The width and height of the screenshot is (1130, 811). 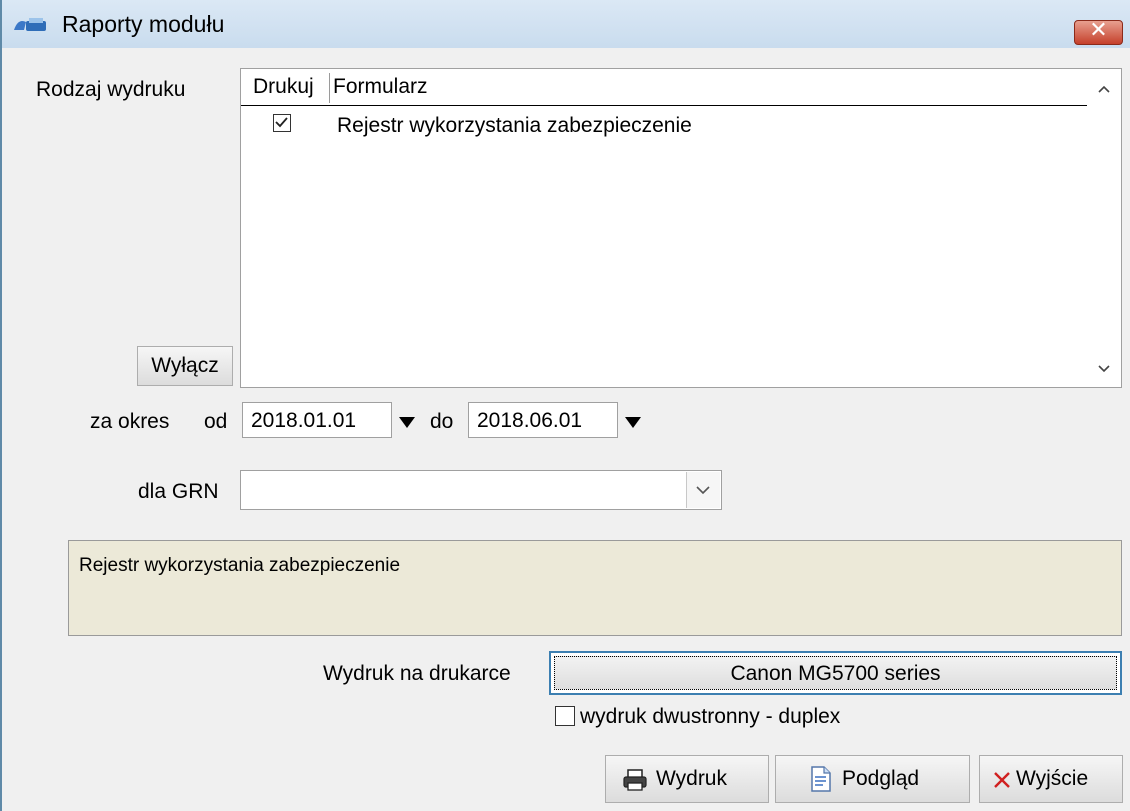 I want to click on exit-icon, so click(x=1002, y=780).